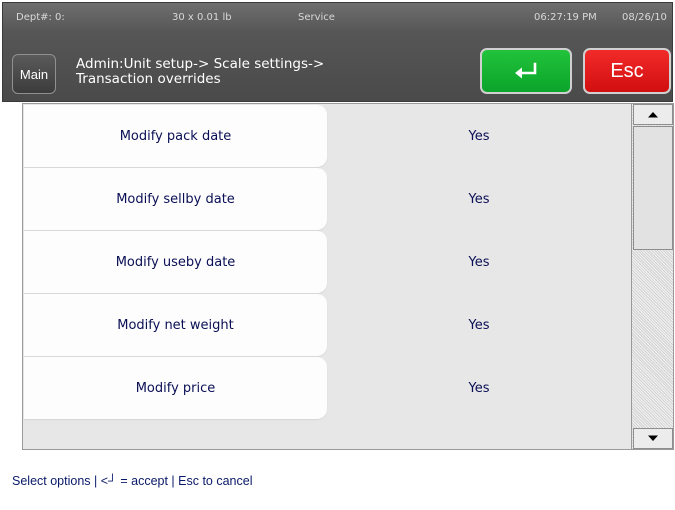  I want to click on date-status: 08/26/10, so click(644, 17).